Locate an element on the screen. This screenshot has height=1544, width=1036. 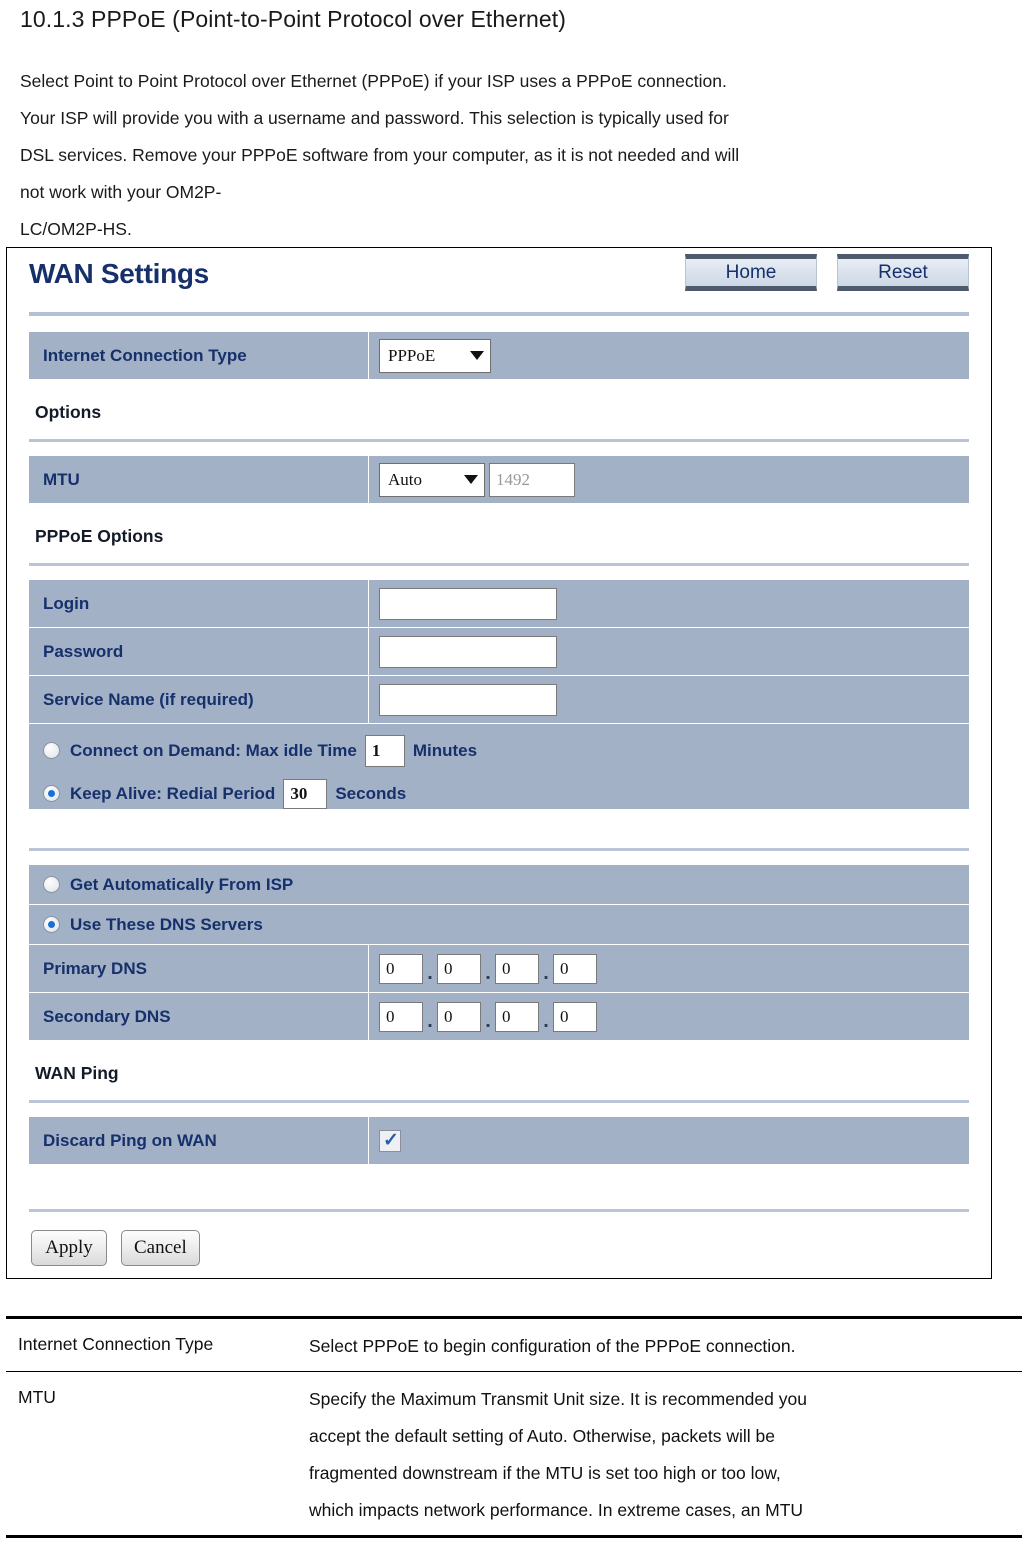
row-service-name: Service Name (if required) is located at coordinates (499, 700).